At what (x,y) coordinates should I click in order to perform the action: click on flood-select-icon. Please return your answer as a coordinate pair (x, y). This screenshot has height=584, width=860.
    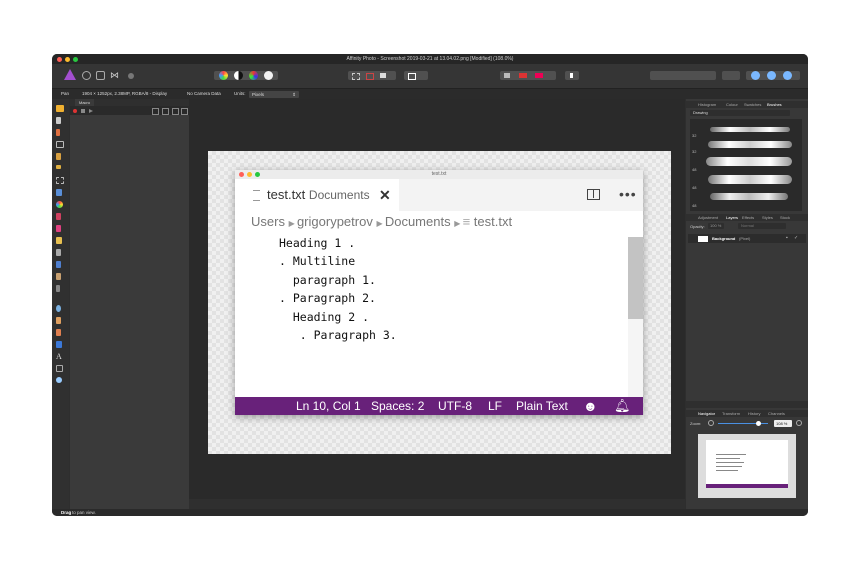
    Looking at the image, I should click on (58, 167).